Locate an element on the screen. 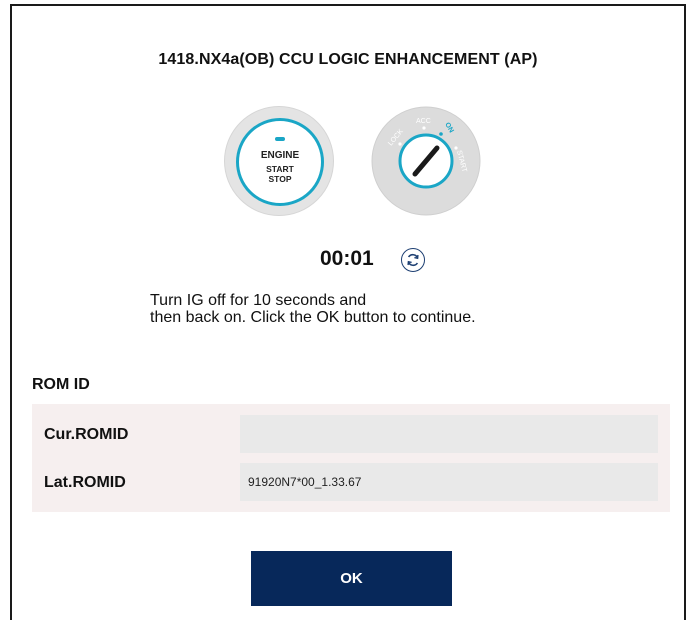  engine-label: ENGINE is located at coordinates (280, 155).